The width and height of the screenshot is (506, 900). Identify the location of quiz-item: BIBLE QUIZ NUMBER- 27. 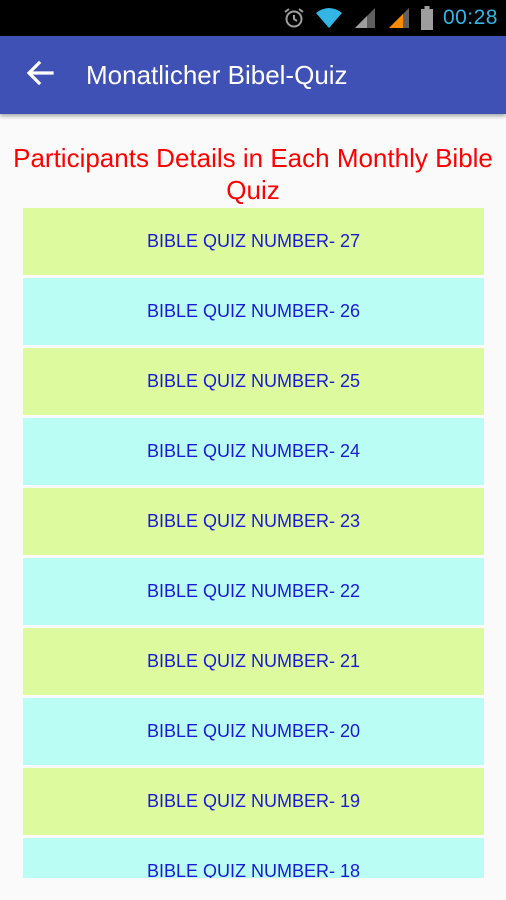
(253, 241).